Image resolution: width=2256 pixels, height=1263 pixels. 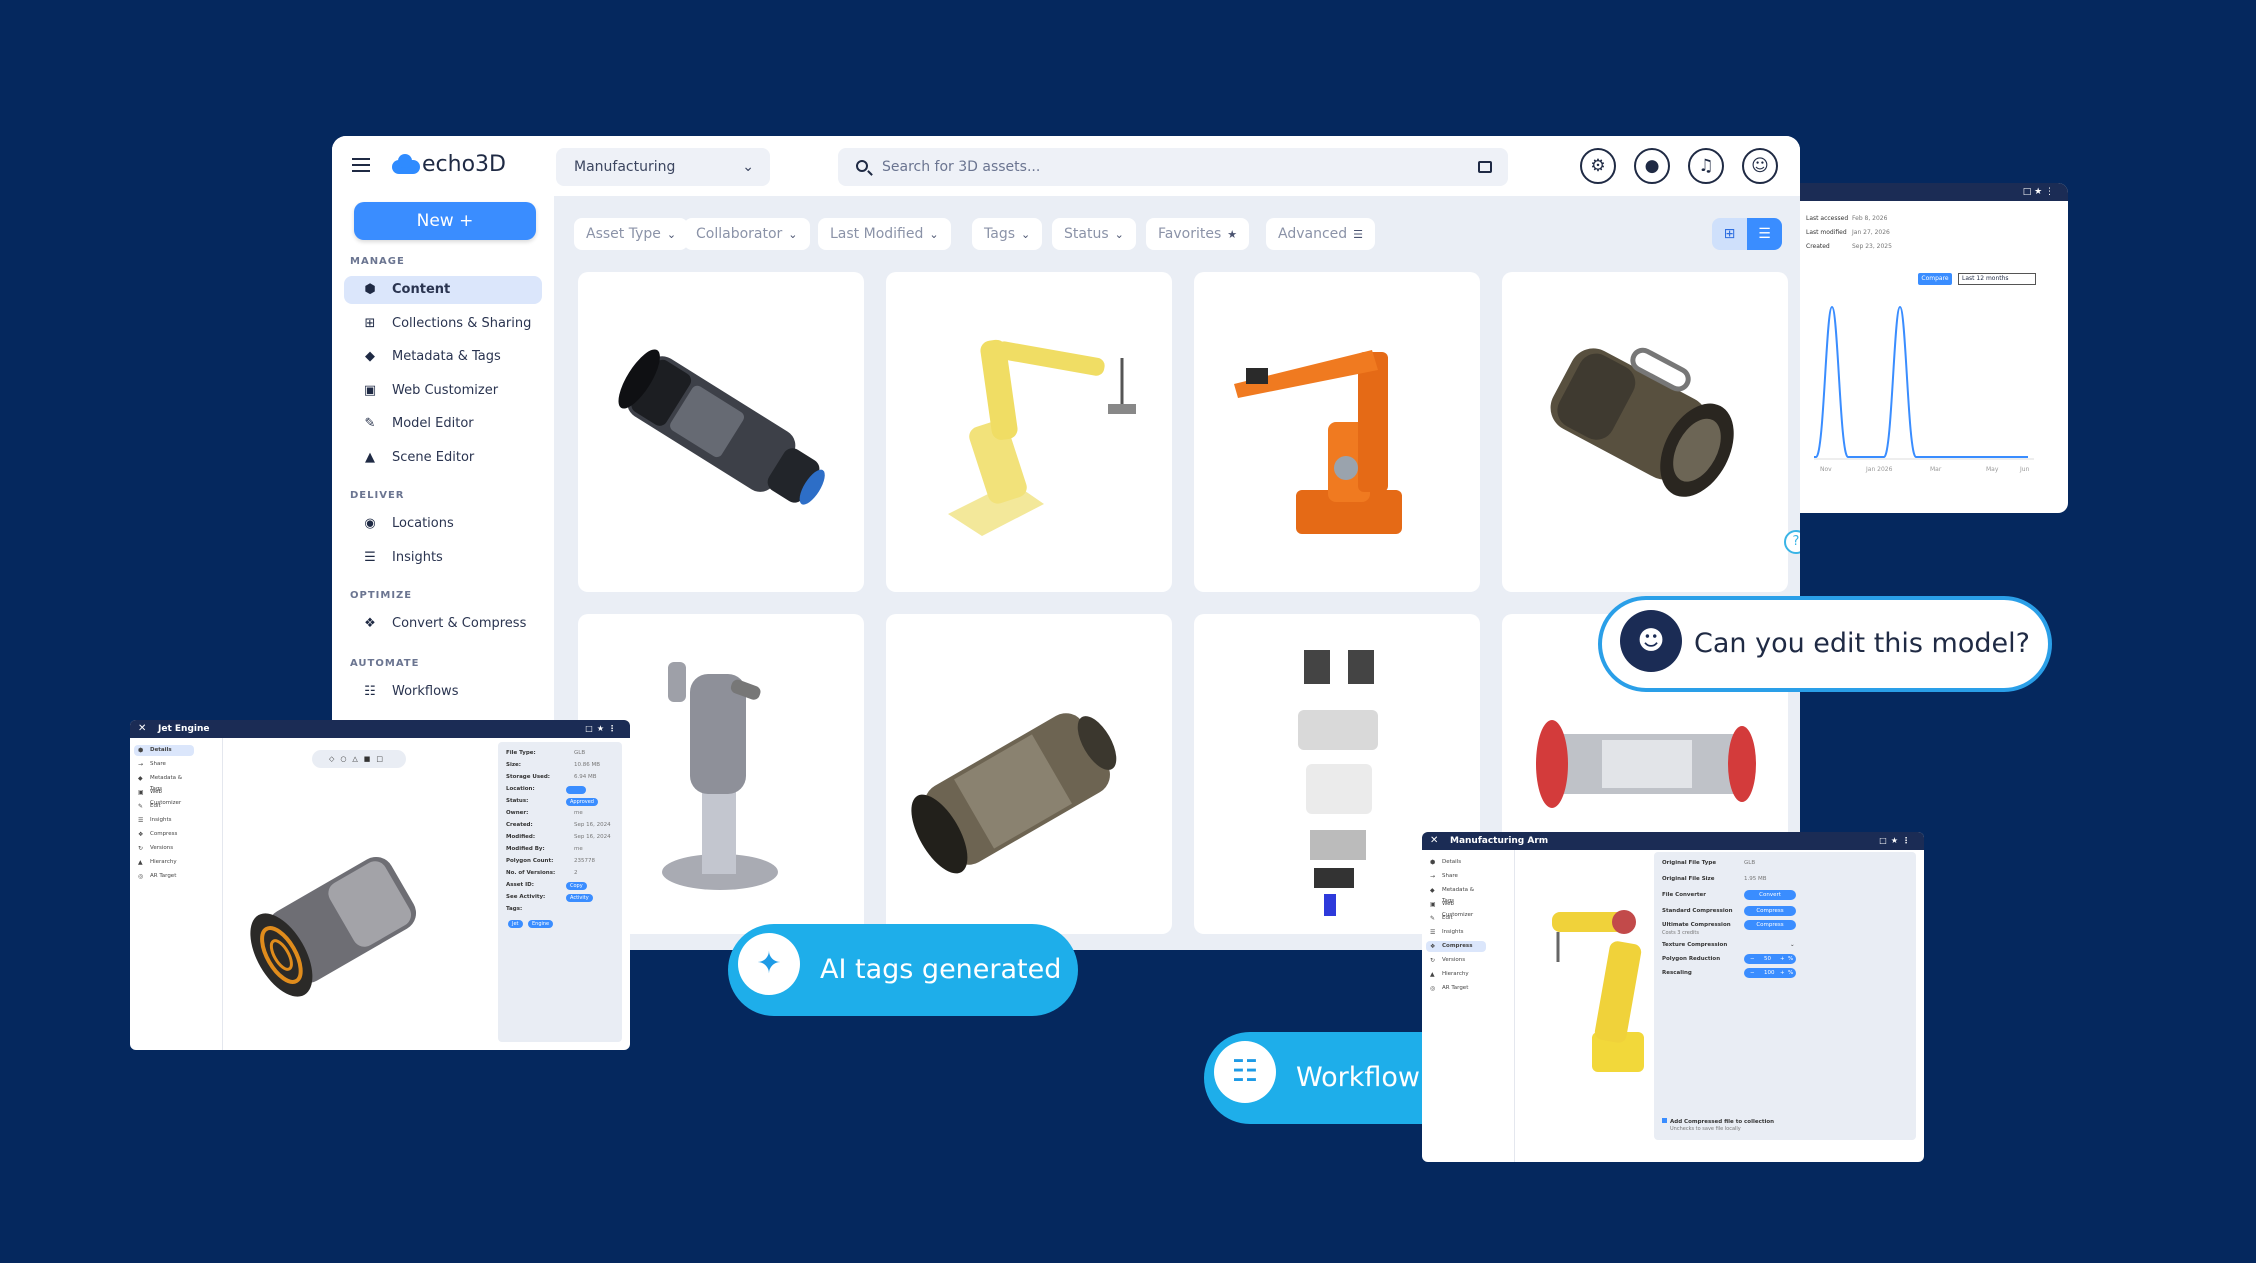 What do you see at coordinates (884, 234) in the screenshot?
I see `filter-last-modified: Last Modified ⌄` at bounding box center [884, 234].